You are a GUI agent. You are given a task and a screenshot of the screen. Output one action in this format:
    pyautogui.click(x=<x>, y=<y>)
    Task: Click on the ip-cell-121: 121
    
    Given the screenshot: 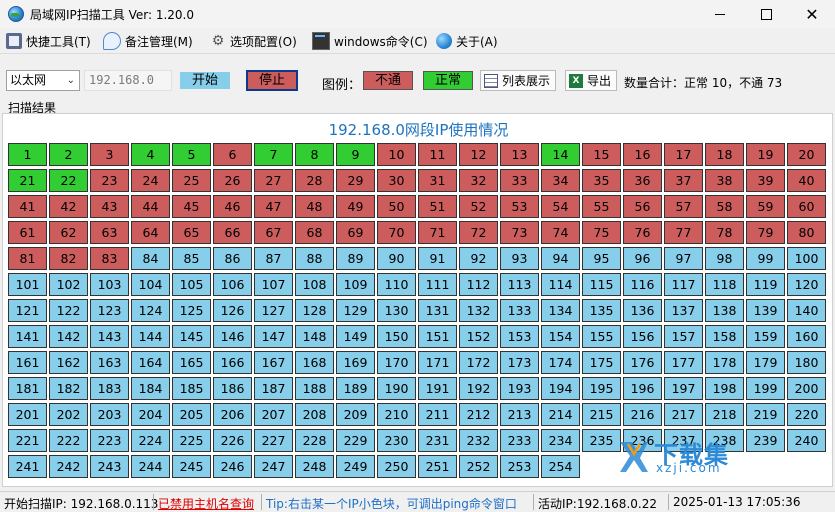 What is the action you would take?
    pyautogui.click(x=27, y=310)
    